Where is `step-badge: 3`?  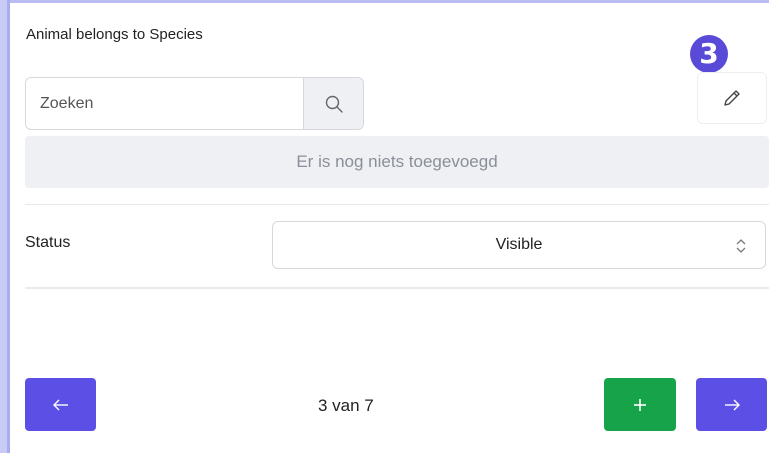
step-badge: 3 is located at coordinates (709, 54).